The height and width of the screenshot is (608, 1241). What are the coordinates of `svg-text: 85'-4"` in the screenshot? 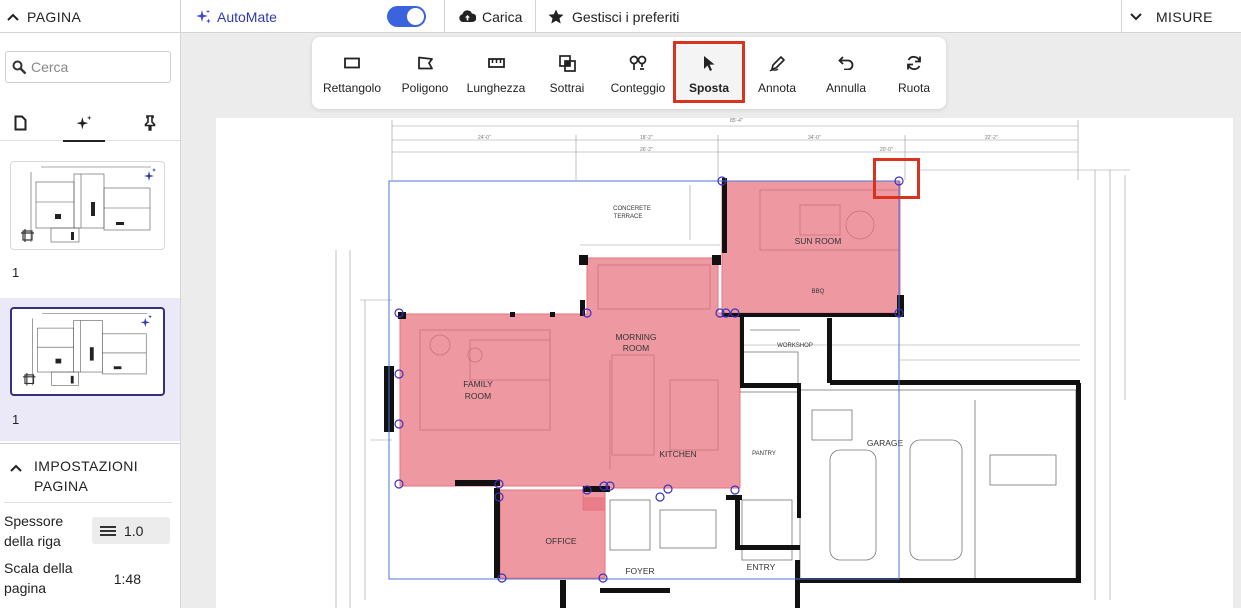 It's located at (736, 121).